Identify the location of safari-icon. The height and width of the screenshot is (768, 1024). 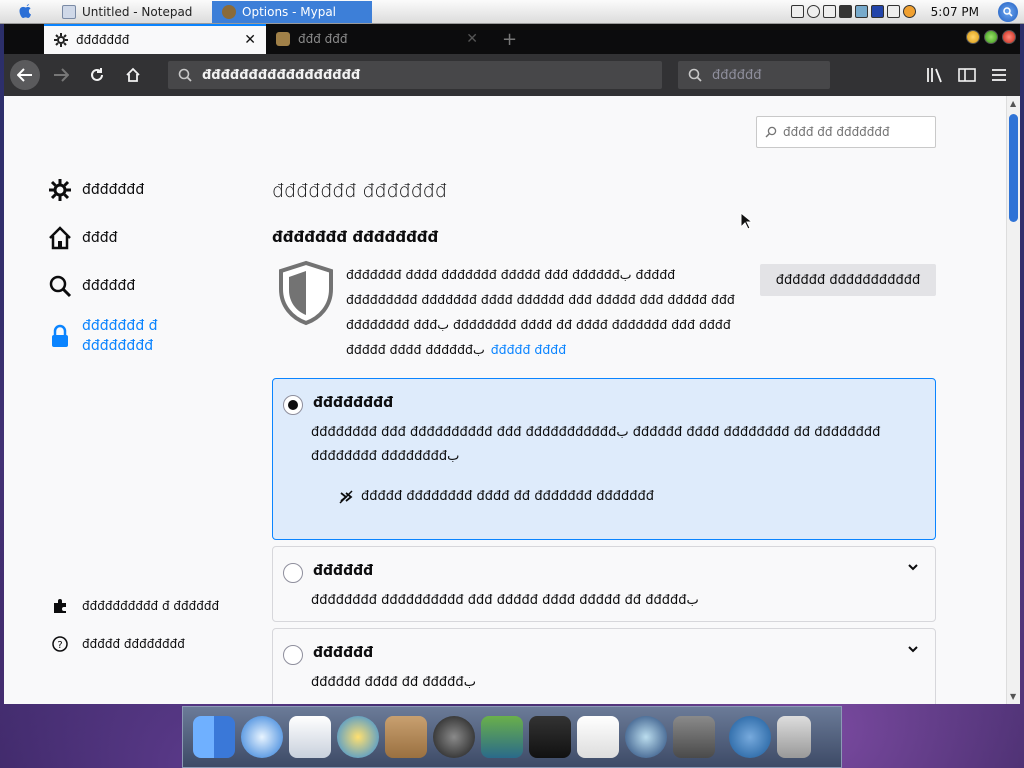
(262, 737).